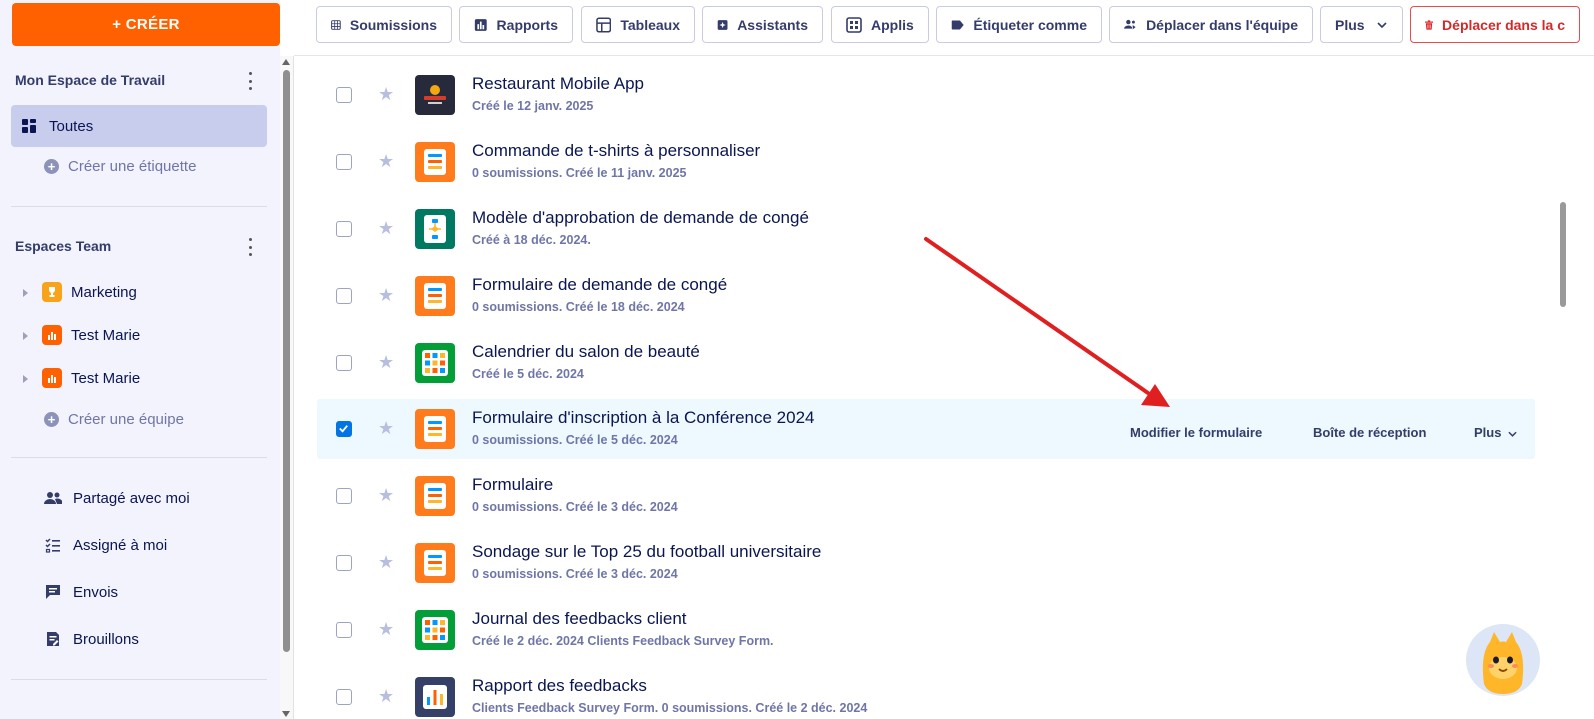  I want to click on row-more-label: Plus, so click(1488, 432).